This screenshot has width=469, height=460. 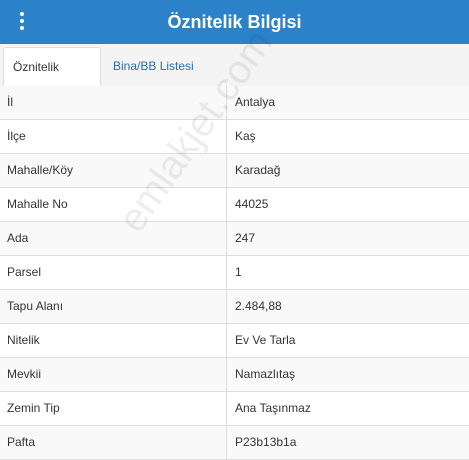 I want to click on table-row: Parsel 1, so click(x=234, y=273).